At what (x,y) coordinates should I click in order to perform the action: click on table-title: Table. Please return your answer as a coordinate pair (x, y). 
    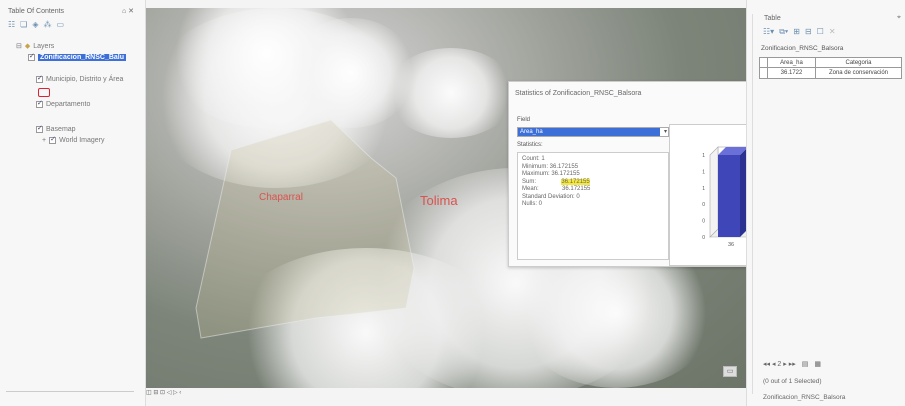
    Looking at the image, I should click on (772, 18).